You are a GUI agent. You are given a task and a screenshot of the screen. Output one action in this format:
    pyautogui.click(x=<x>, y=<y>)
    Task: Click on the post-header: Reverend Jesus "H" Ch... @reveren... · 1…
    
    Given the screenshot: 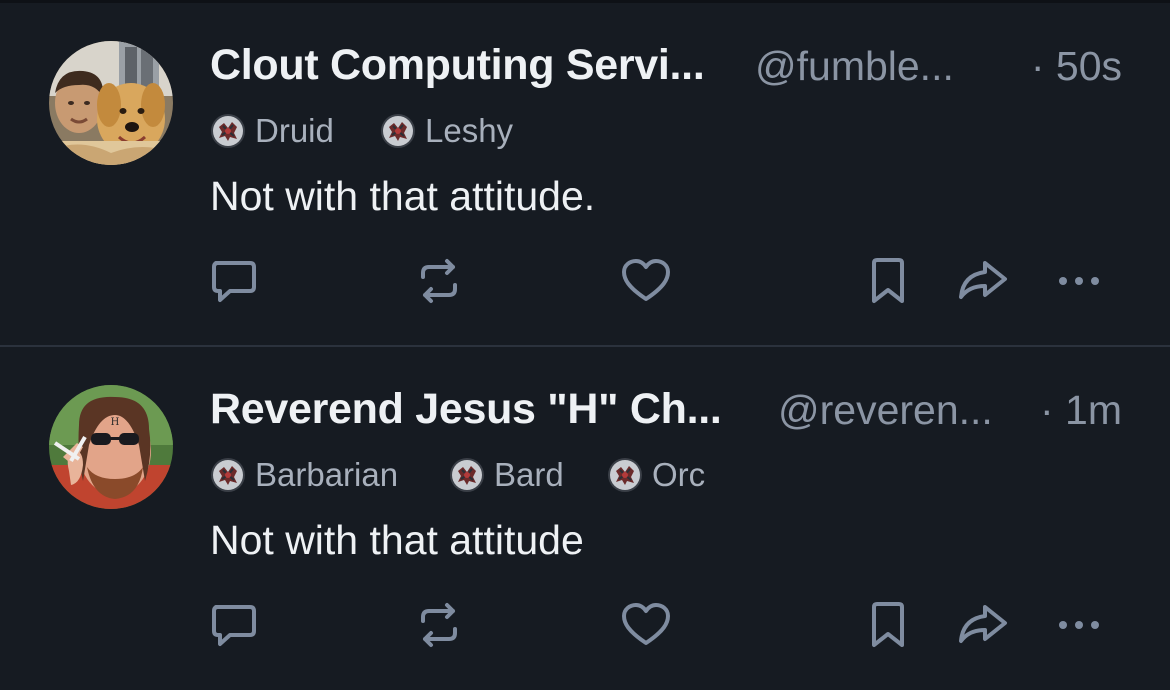 What is the action you would take?
    pyautogui.click(x=666, y=410)
    